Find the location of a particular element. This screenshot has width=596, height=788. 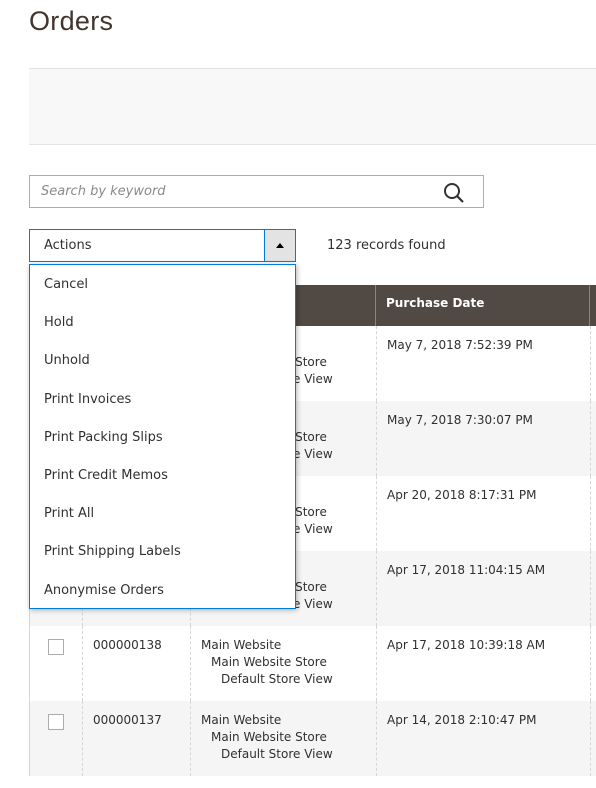

actions-label: Actions is located at coordinates (68, 245).